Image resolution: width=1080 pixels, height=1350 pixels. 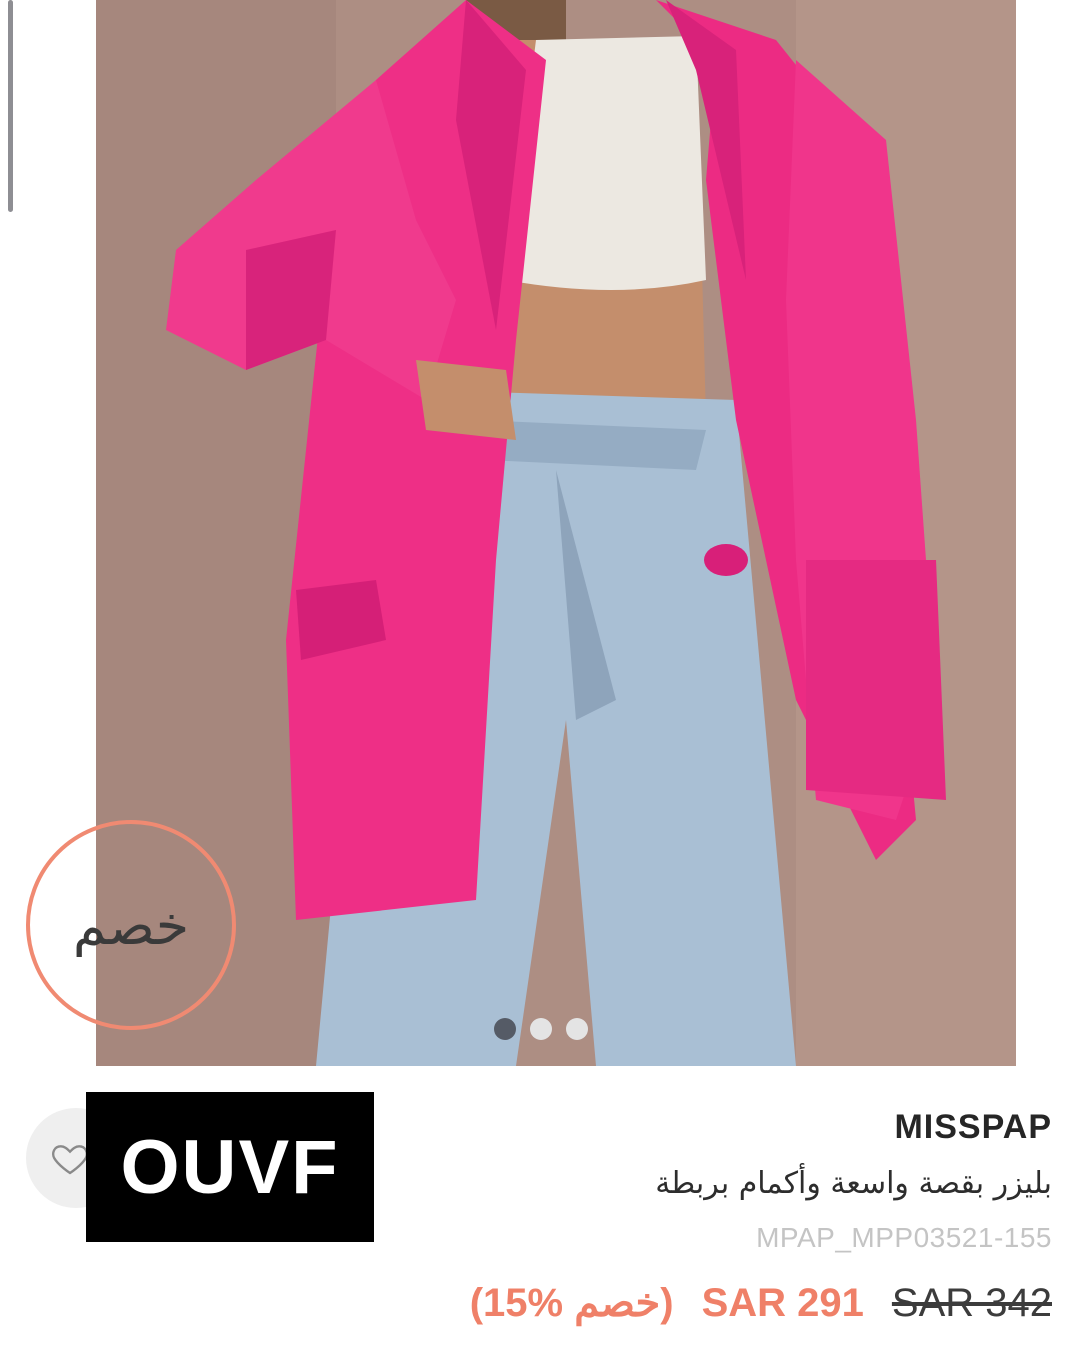 I want to click on original-price: SAR 342, so click(x=971, y=1302).